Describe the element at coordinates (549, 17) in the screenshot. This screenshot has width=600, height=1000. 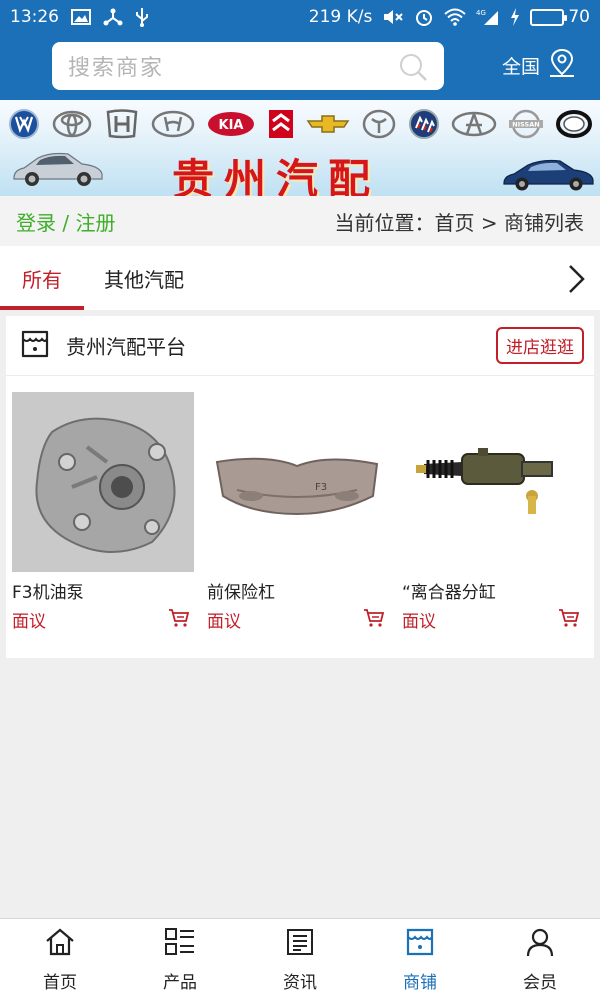
I see `battery-icon` at that location.